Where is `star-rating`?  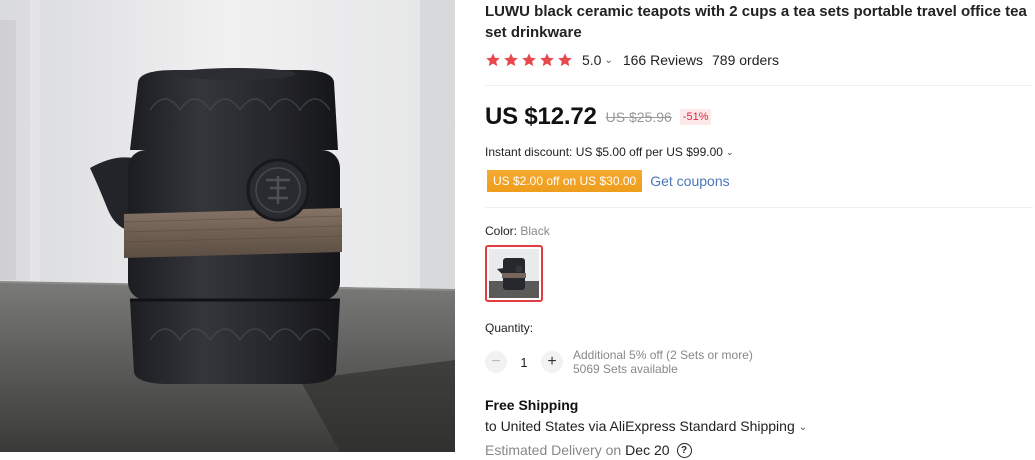
star-rating is located at coordinates (530, 60).